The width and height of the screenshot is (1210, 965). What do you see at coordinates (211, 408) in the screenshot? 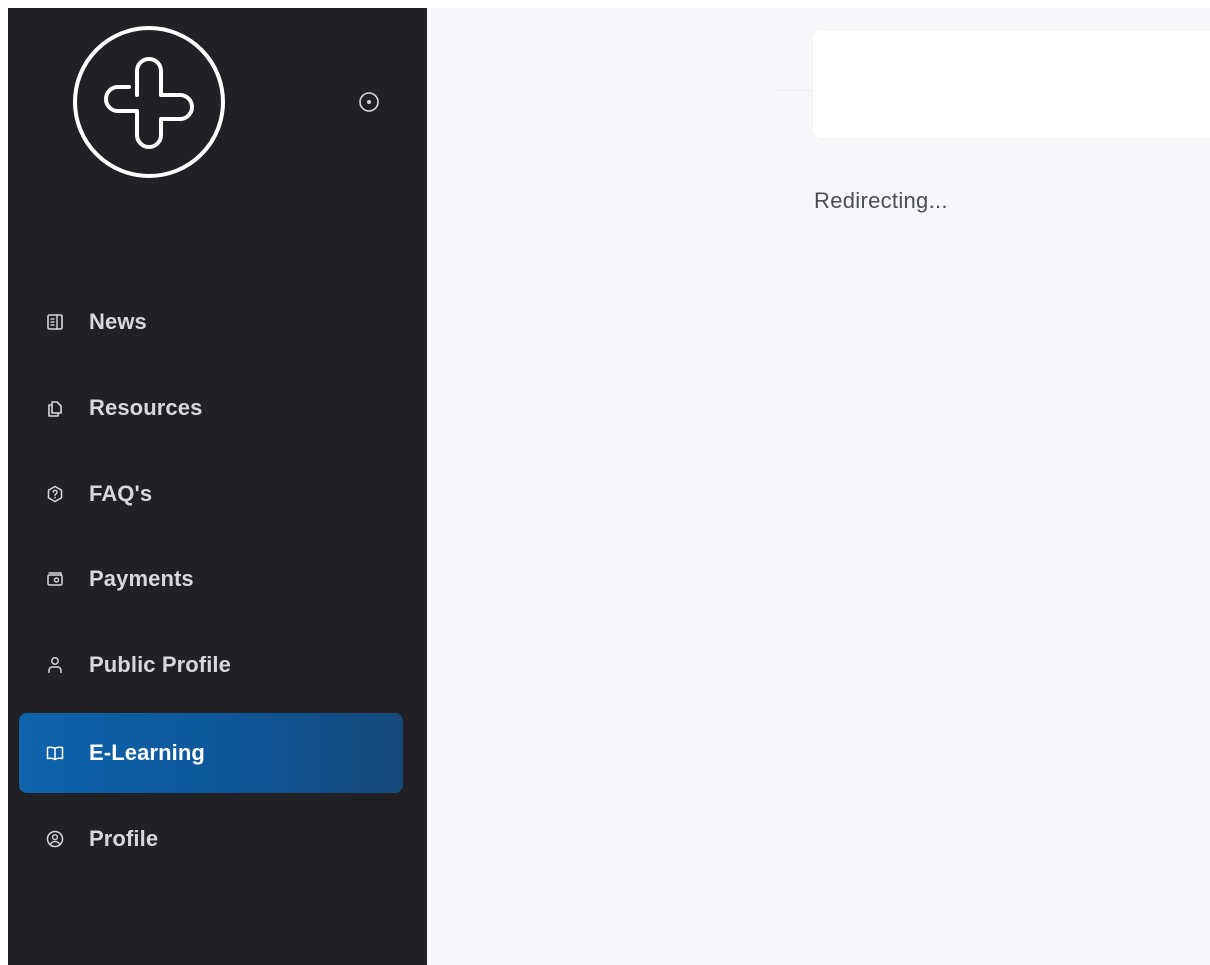
I see `sidebar-item-resources: Resources` at bounding box center [211, 408].